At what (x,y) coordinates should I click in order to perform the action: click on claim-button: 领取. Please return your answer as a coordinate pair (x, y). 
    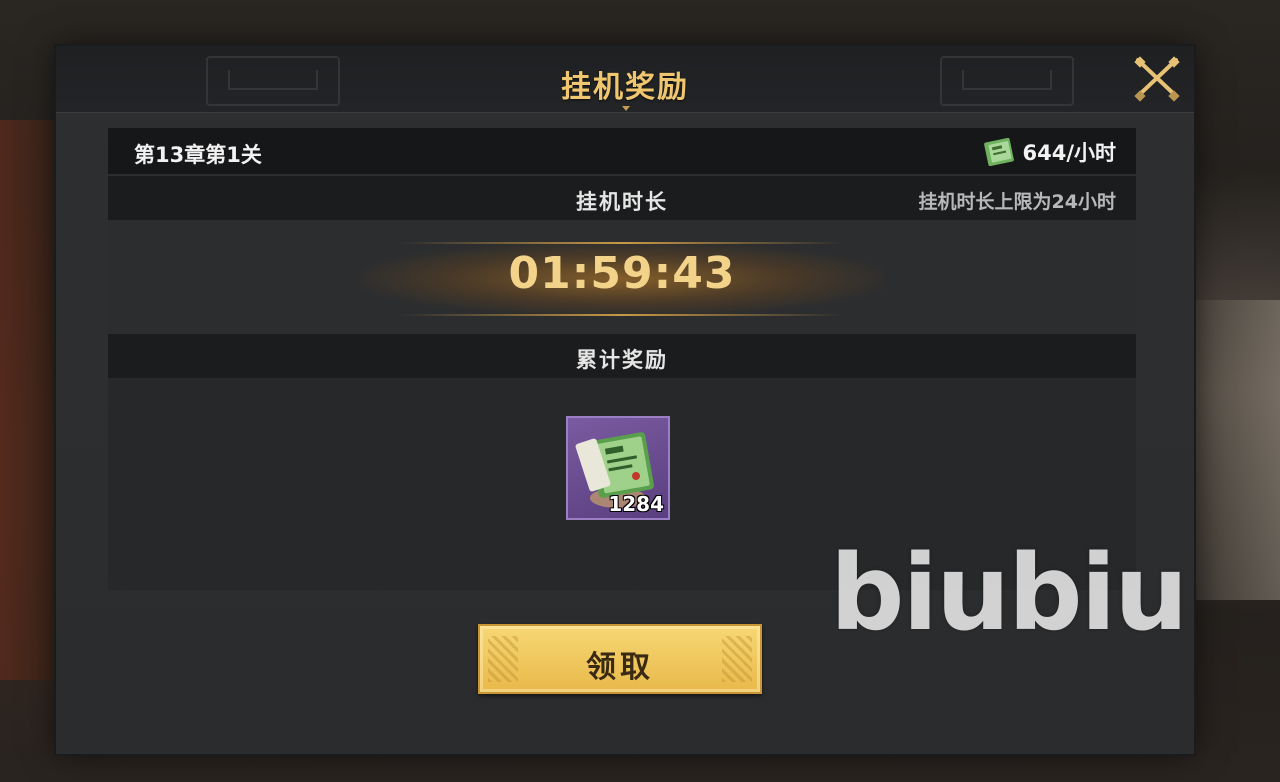
    Looking at the image, I should click on (620, 659).